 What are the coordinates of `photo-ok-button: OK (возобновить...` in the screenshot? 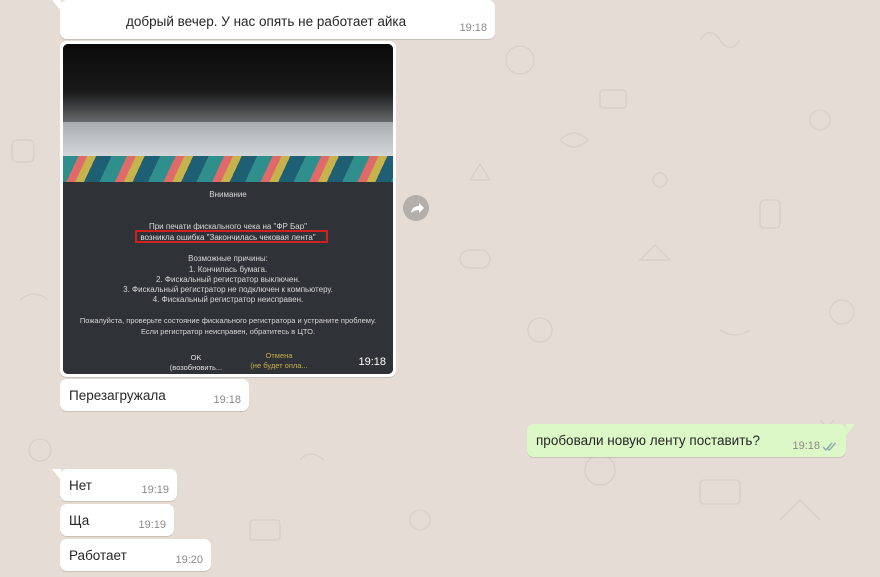 It's located at (196, 363).